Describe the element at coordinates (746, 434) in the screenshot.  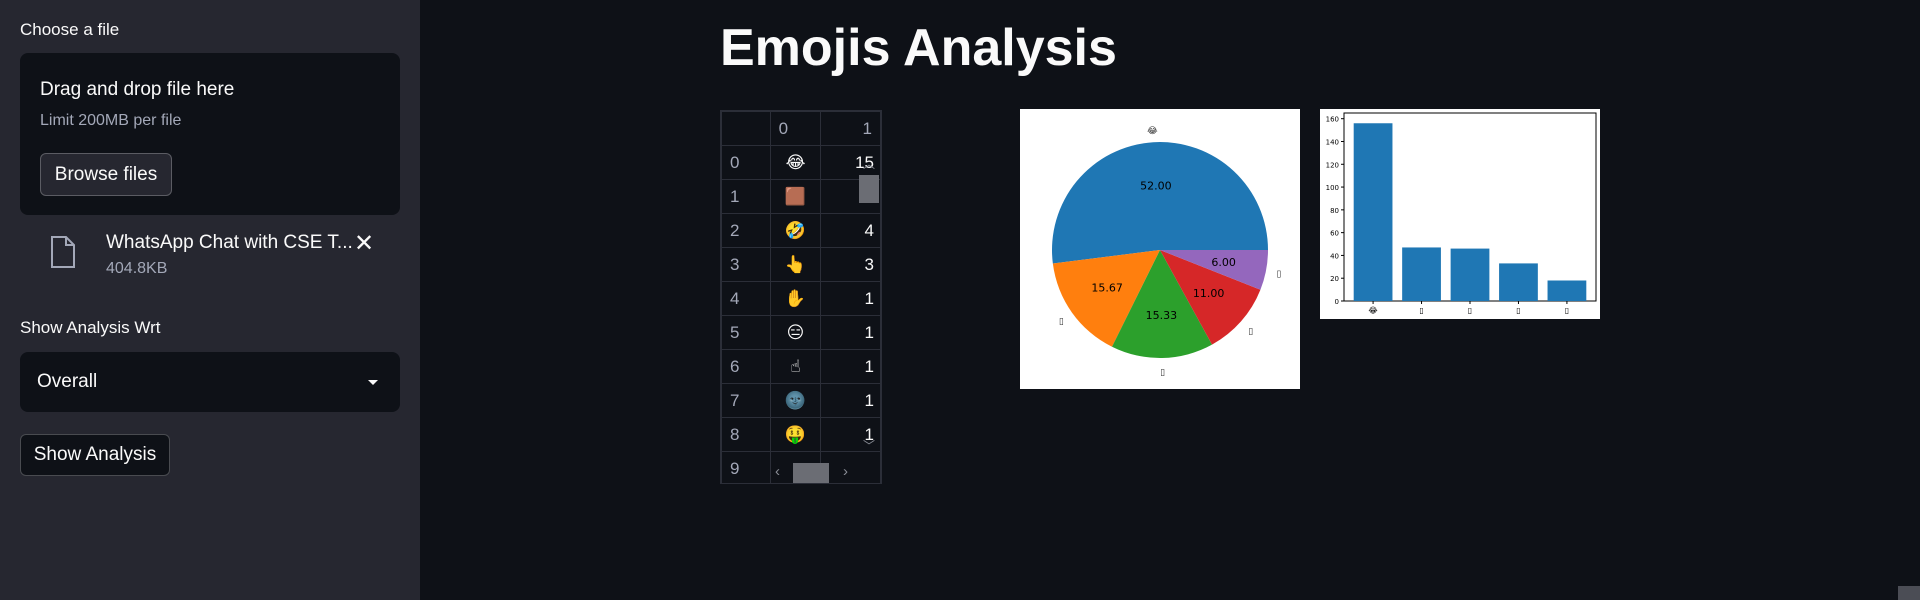
I see `row-index: 8` at that location.